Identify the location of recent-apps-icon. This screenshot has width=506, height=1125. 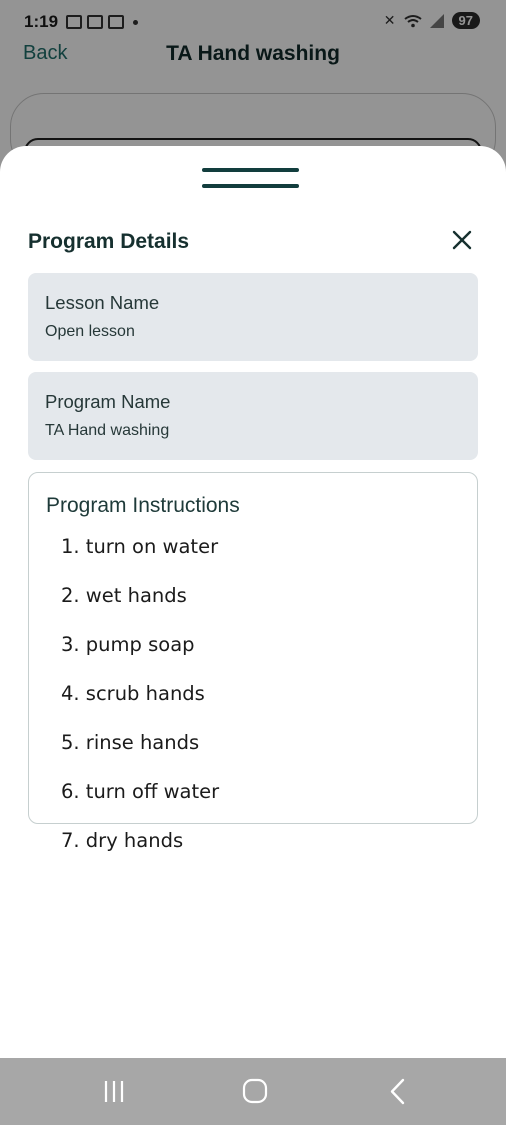
(114, 1091).